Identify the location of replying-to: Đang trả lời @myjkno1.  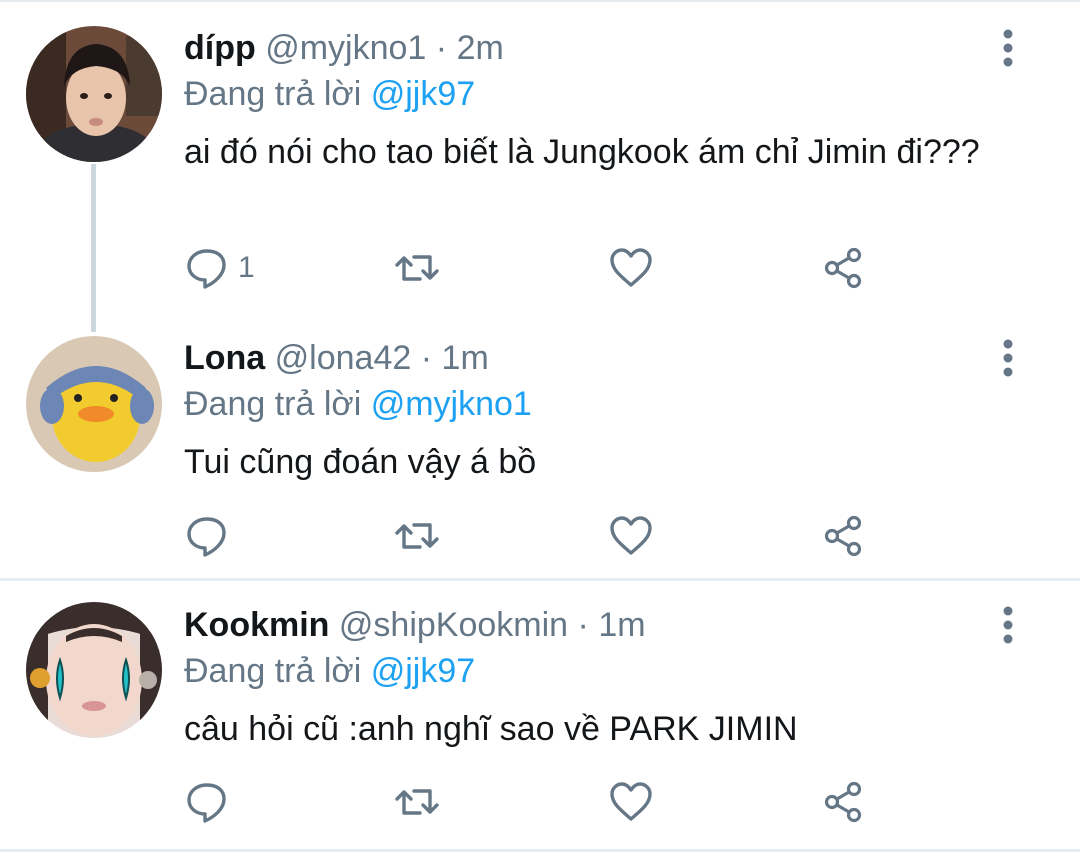
(358, 404).